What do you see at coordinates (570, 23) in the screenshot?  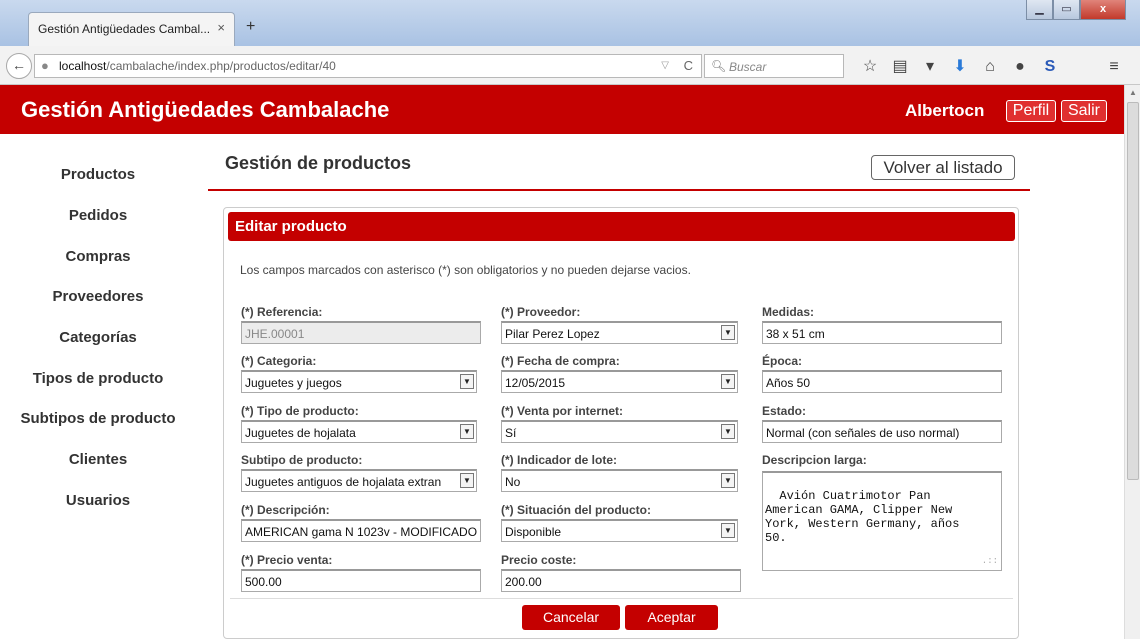 I see `browser-title-bar: Gestión Antigüedades Cambal... × + ▁ ▭ x` at bounding box center [570, 23].